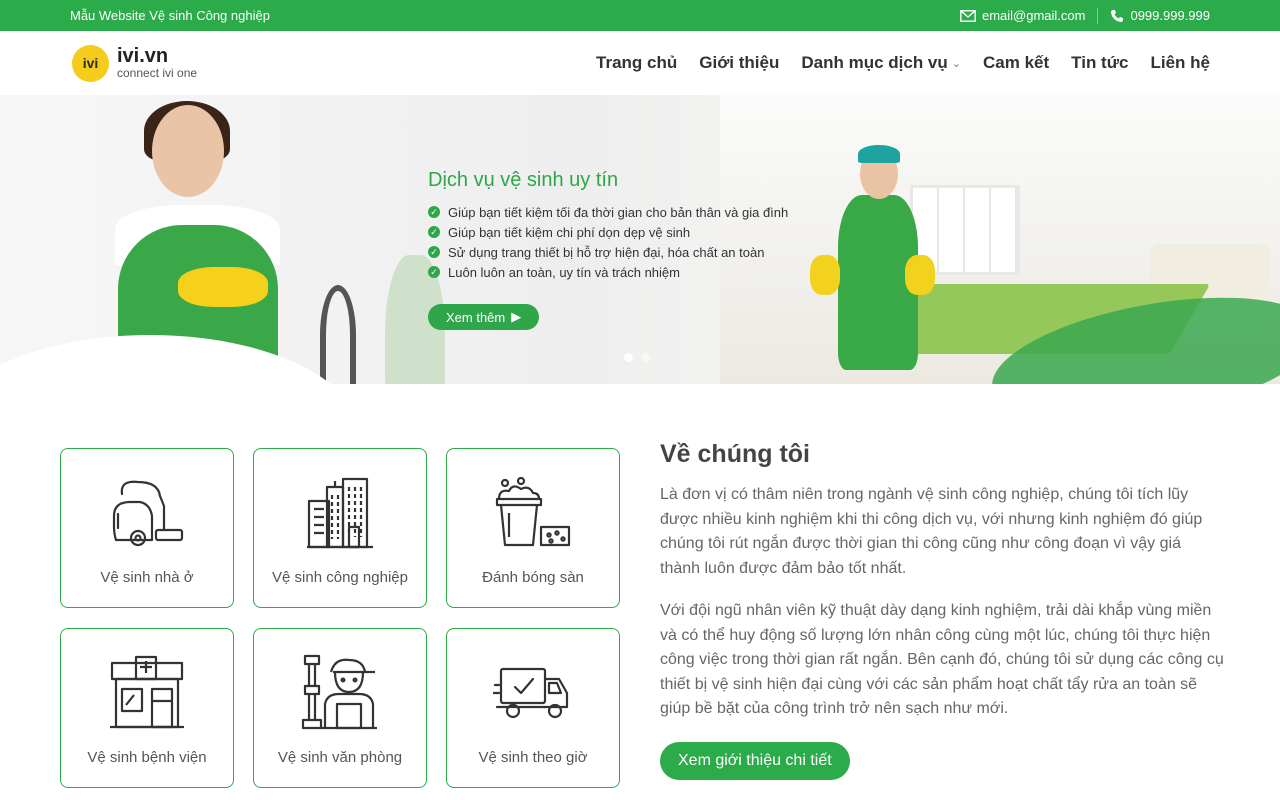  I want to click on nav-item-news: Tin tức, so click(1099, 63).